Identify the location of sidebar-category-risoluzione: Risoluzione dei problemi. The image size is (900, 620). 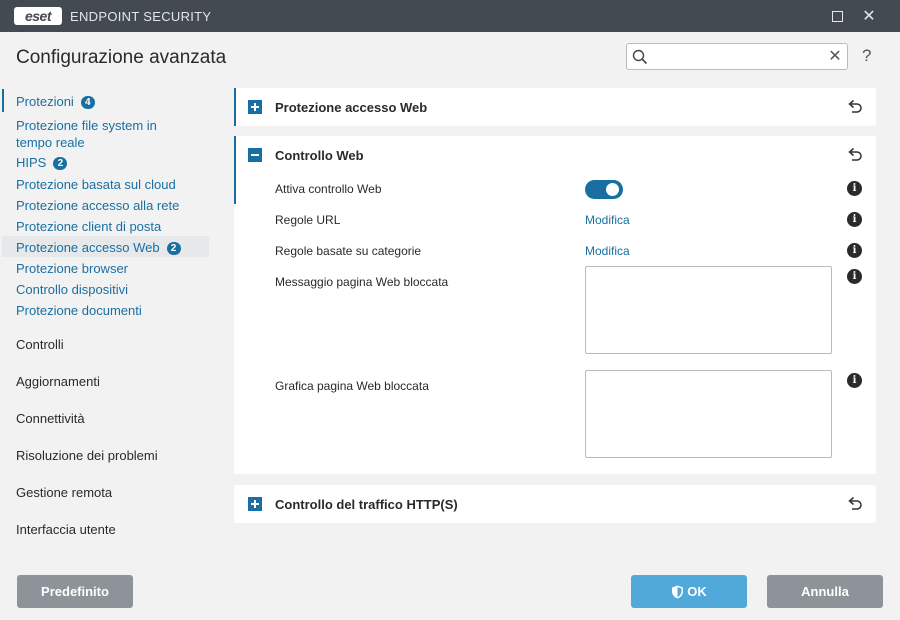
(87, 455).